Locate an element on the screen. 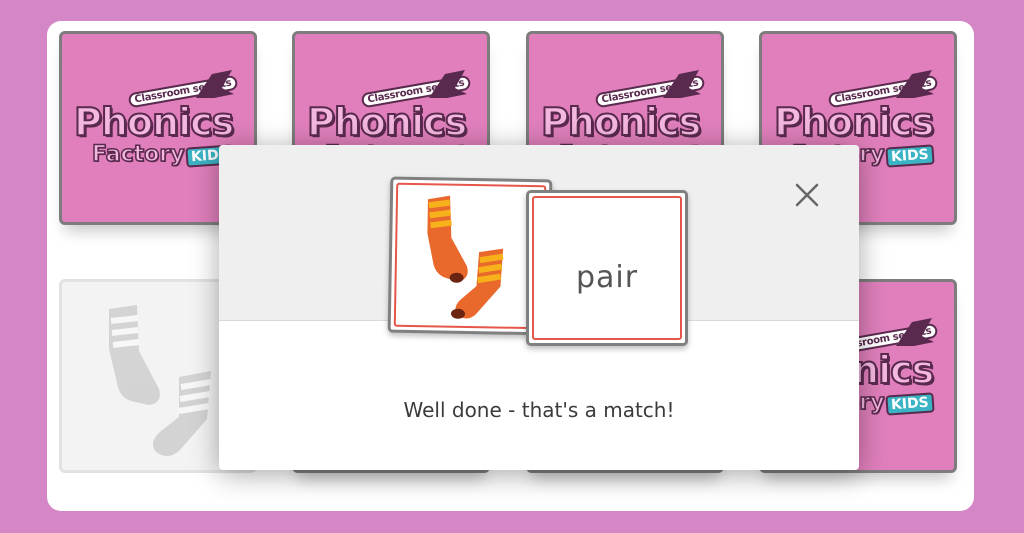 The width and height of the screenshot is (1024, 533). logo-sub-text: Factory is located at coordinates (138, 154).